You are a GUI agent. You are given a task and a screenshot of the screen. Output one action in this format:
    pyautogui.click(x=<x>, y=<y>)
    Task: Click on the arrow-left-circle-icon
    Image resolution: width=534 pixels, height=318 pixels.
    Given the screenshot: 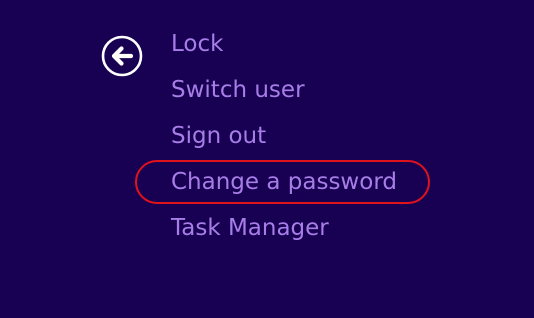 What is the action you would take?
    pyautogui.click(x=122, y=56)
    